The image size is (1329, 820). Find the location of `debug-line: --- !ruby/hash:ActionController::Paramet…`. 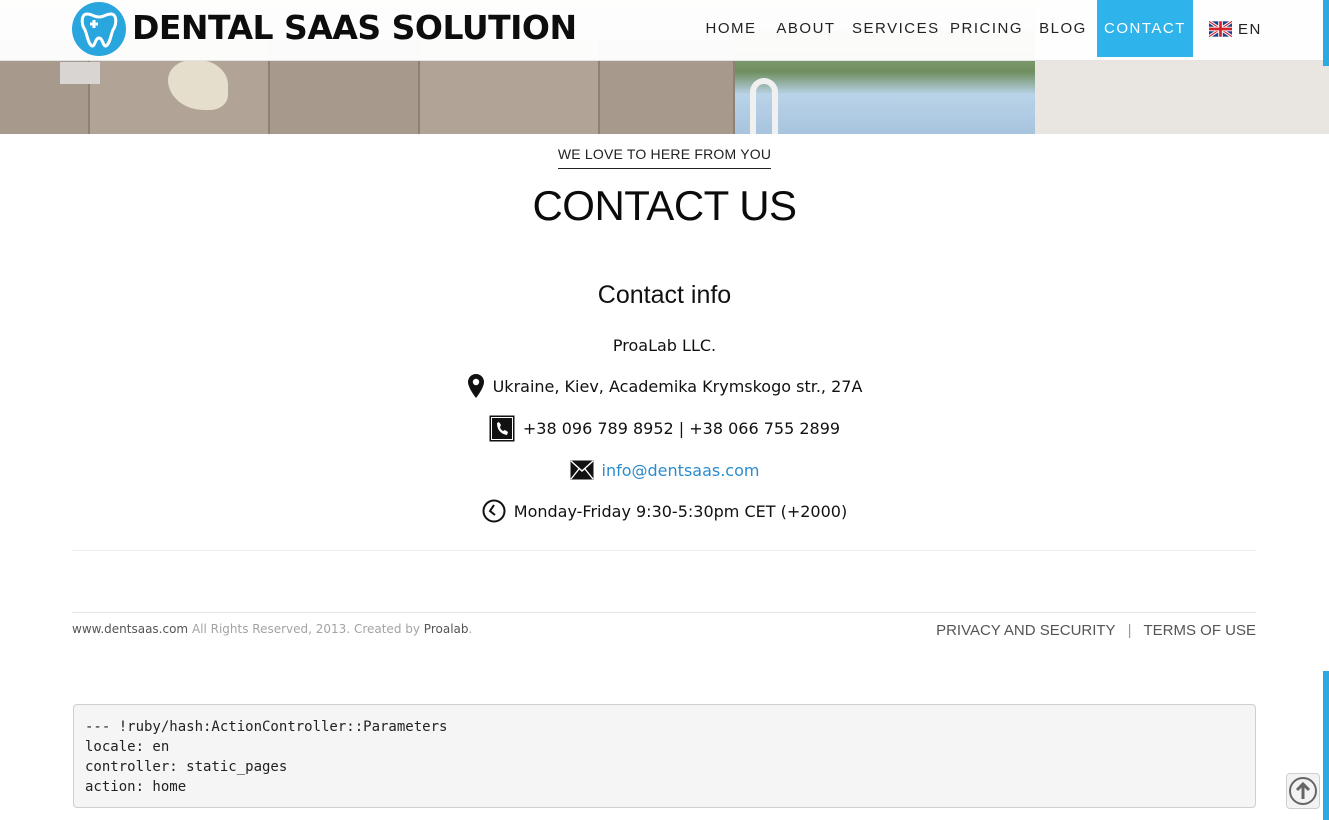

debug-line: --- !ruby/hash:ActionController::Paramet… is located at coordinates (266, 727).